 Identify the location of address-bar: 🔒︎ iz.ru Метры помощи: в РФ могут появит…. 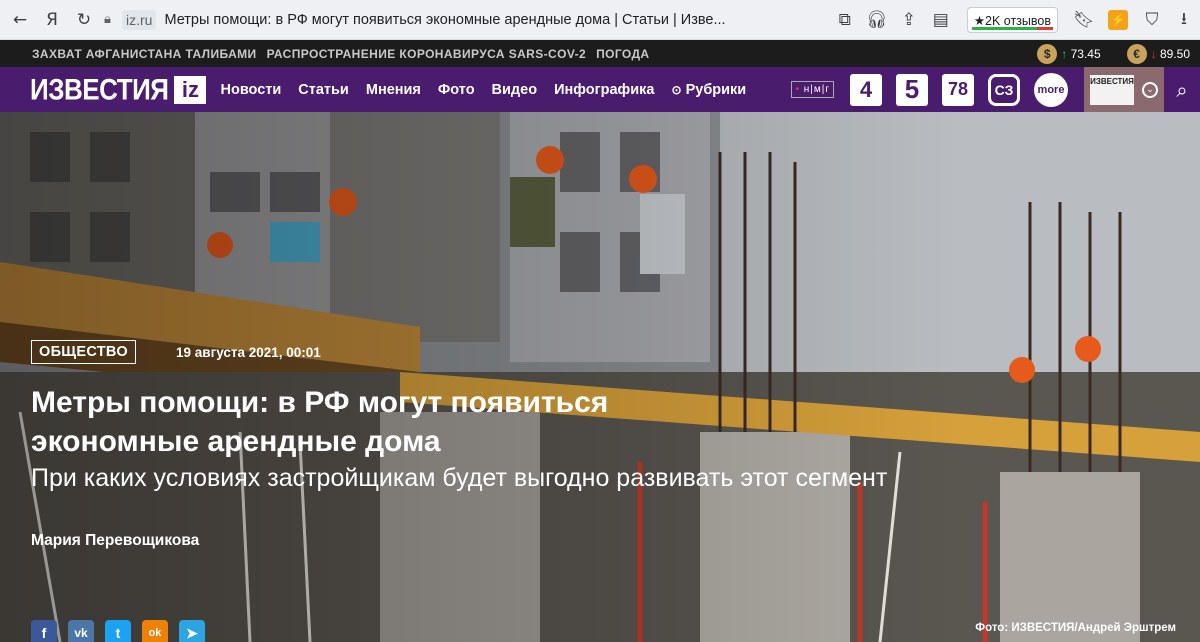
(434, 20).